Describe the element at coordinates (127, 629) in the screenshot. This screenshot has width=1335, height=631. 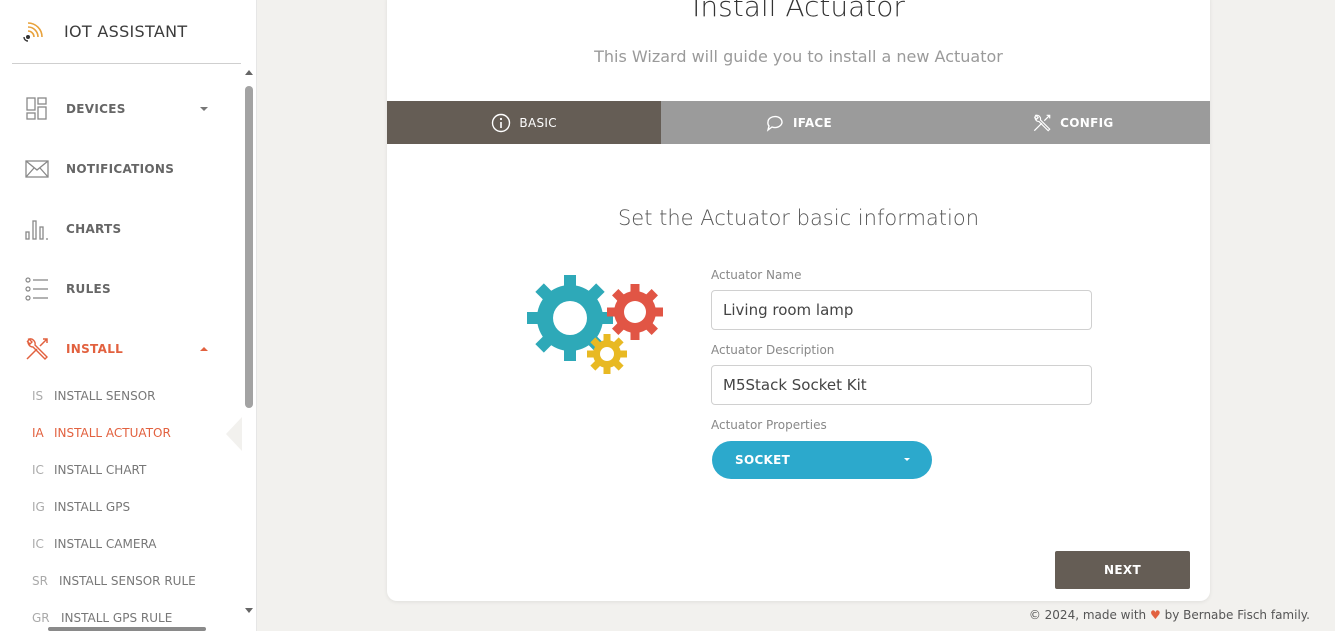
I see `sidebar-horizontal-scrollbar` at that location.